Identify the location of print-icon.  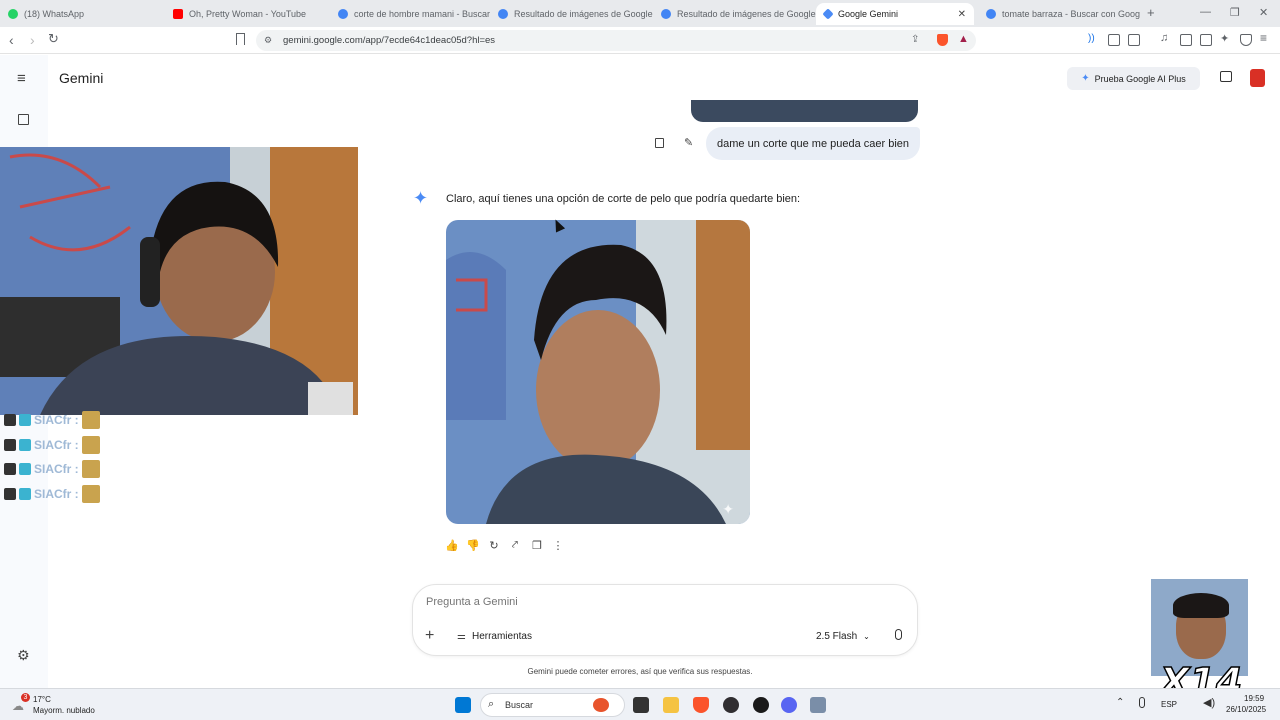
(1226, 76).